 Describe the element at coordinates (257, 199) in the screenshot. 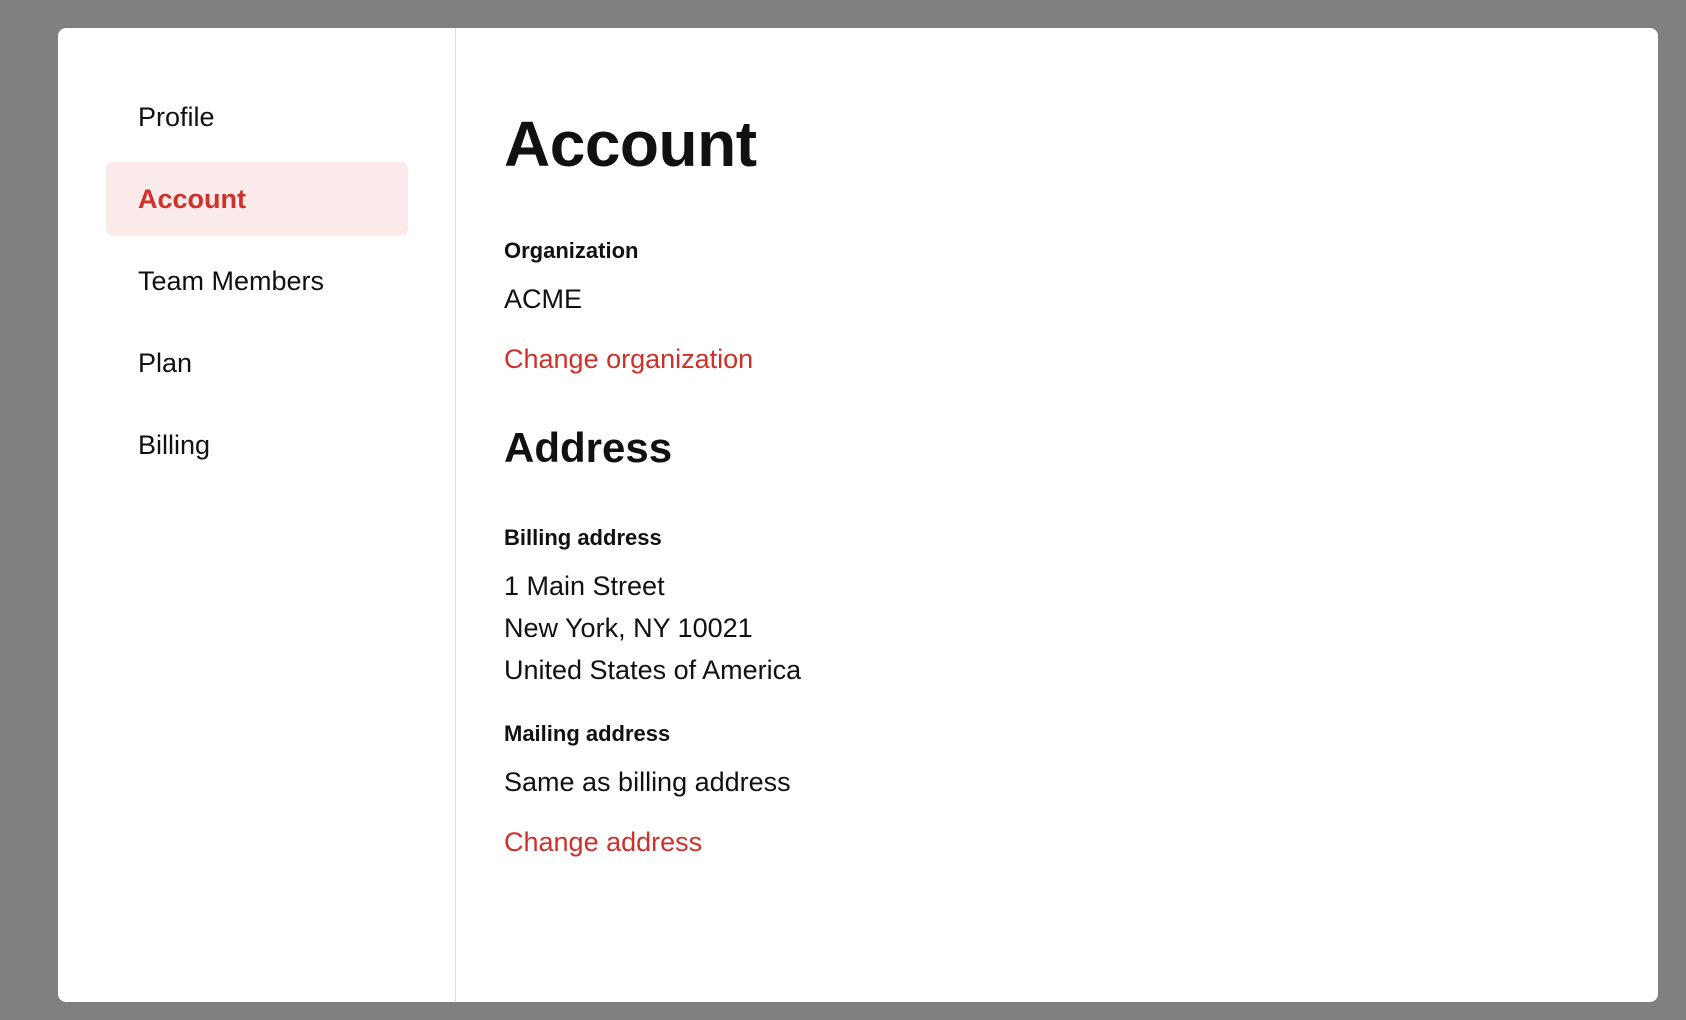

I see `sidebar-item-account: Account` at that location.